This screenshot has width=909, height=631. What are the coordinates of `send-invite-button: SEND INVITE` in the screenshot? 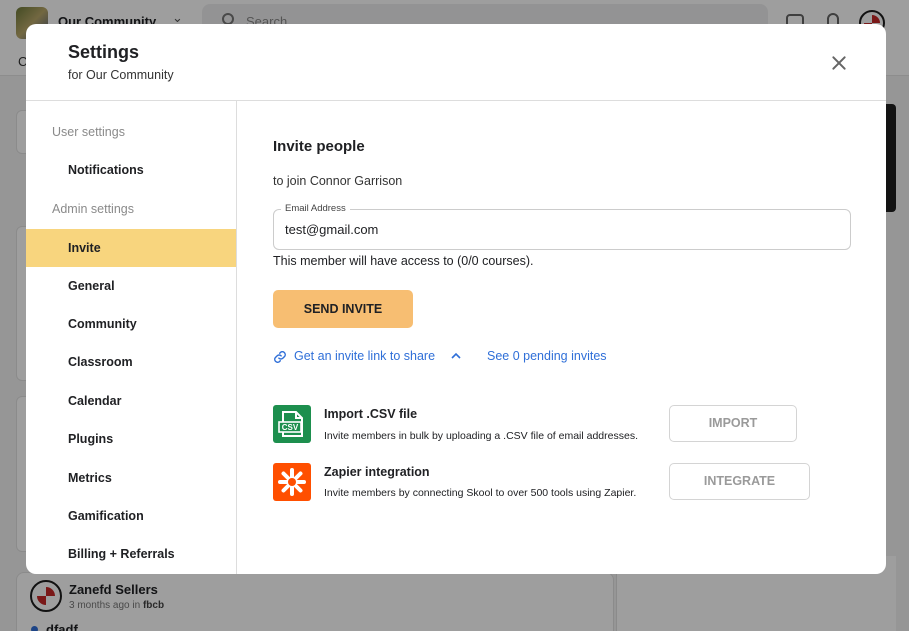 It's located at (343, 309).